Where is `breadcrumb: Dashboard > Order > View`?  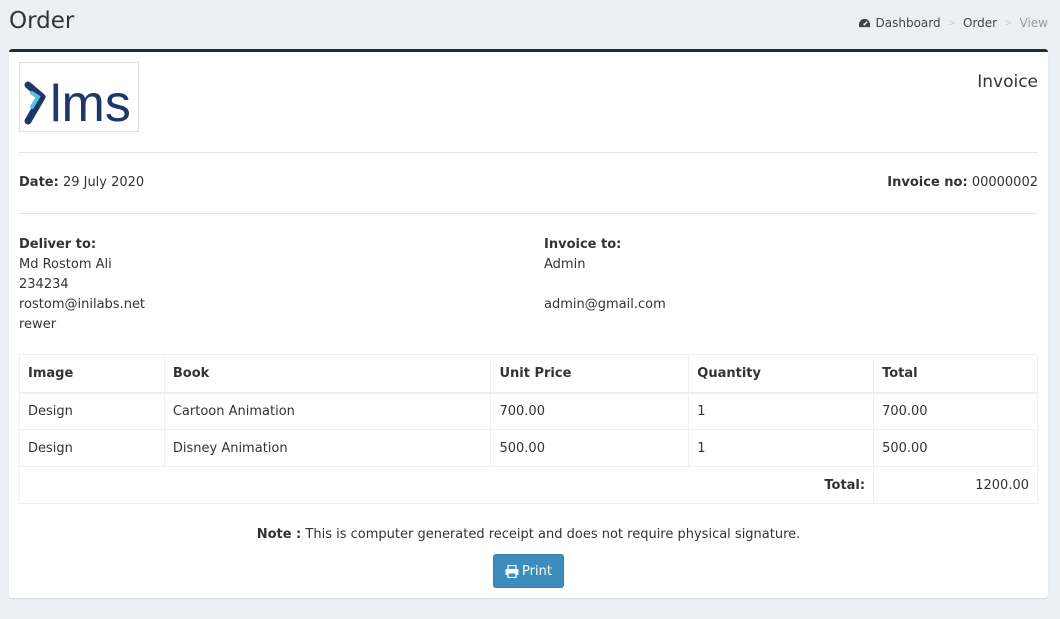 breadcrumb: Dashboard > Order > View is located at coordinates (953, 23).